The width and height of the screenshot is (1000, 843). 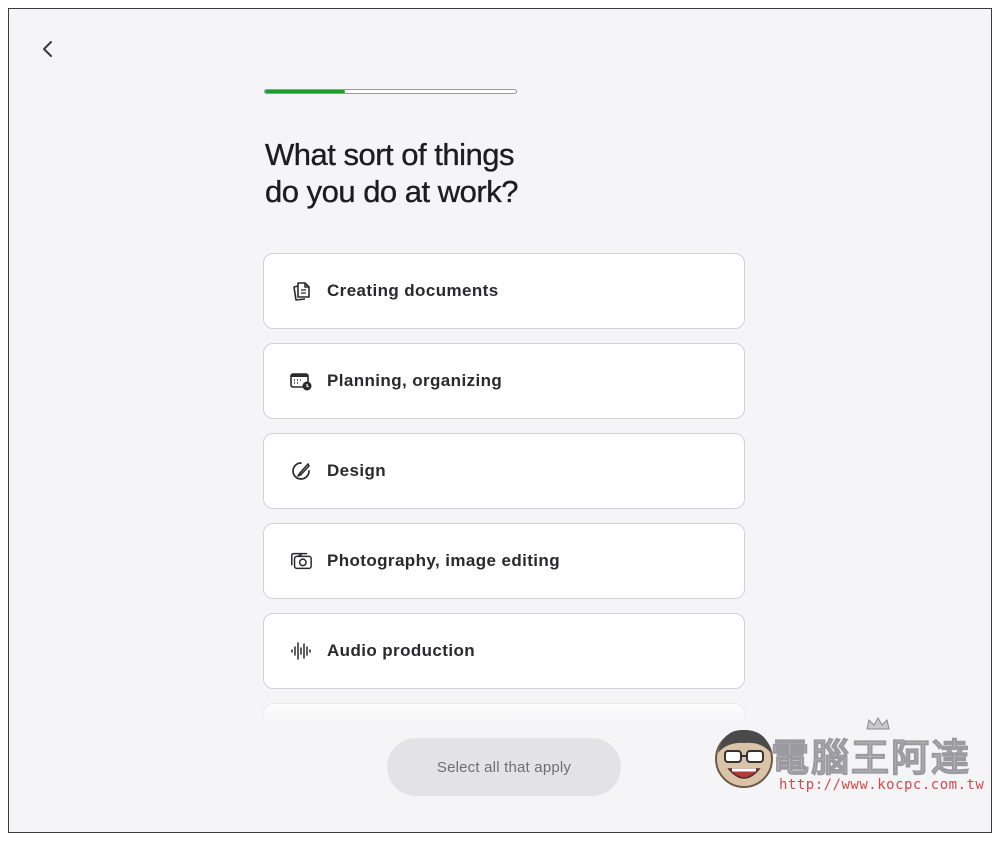 What do you see at coordinates (504, 381) in the screenshot?
I see `option-planning-organizing: Planning, organizing` at bounding box center [504, 381].